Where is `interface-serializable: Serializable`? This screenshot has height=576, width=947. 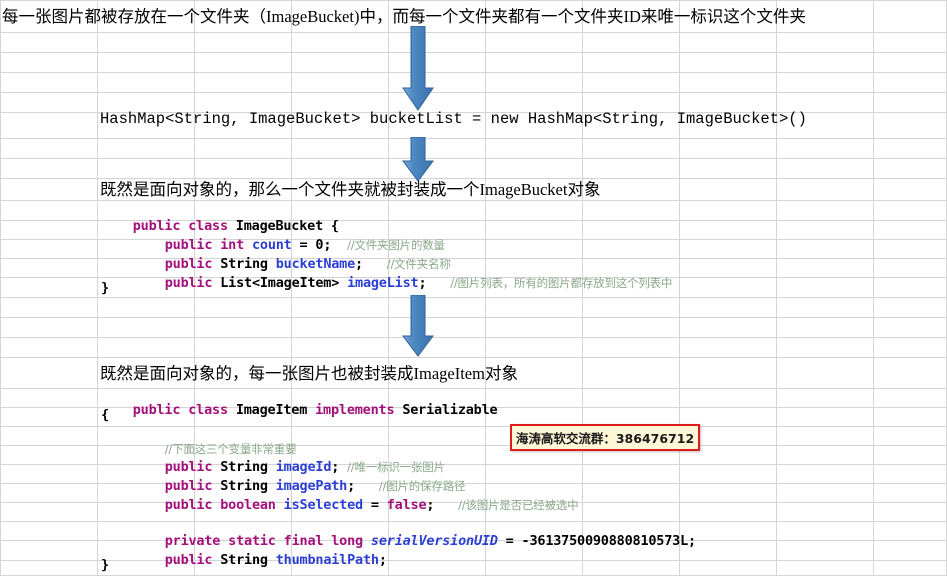
interface-serializable: Serializable is located at coordinates (450, 409).